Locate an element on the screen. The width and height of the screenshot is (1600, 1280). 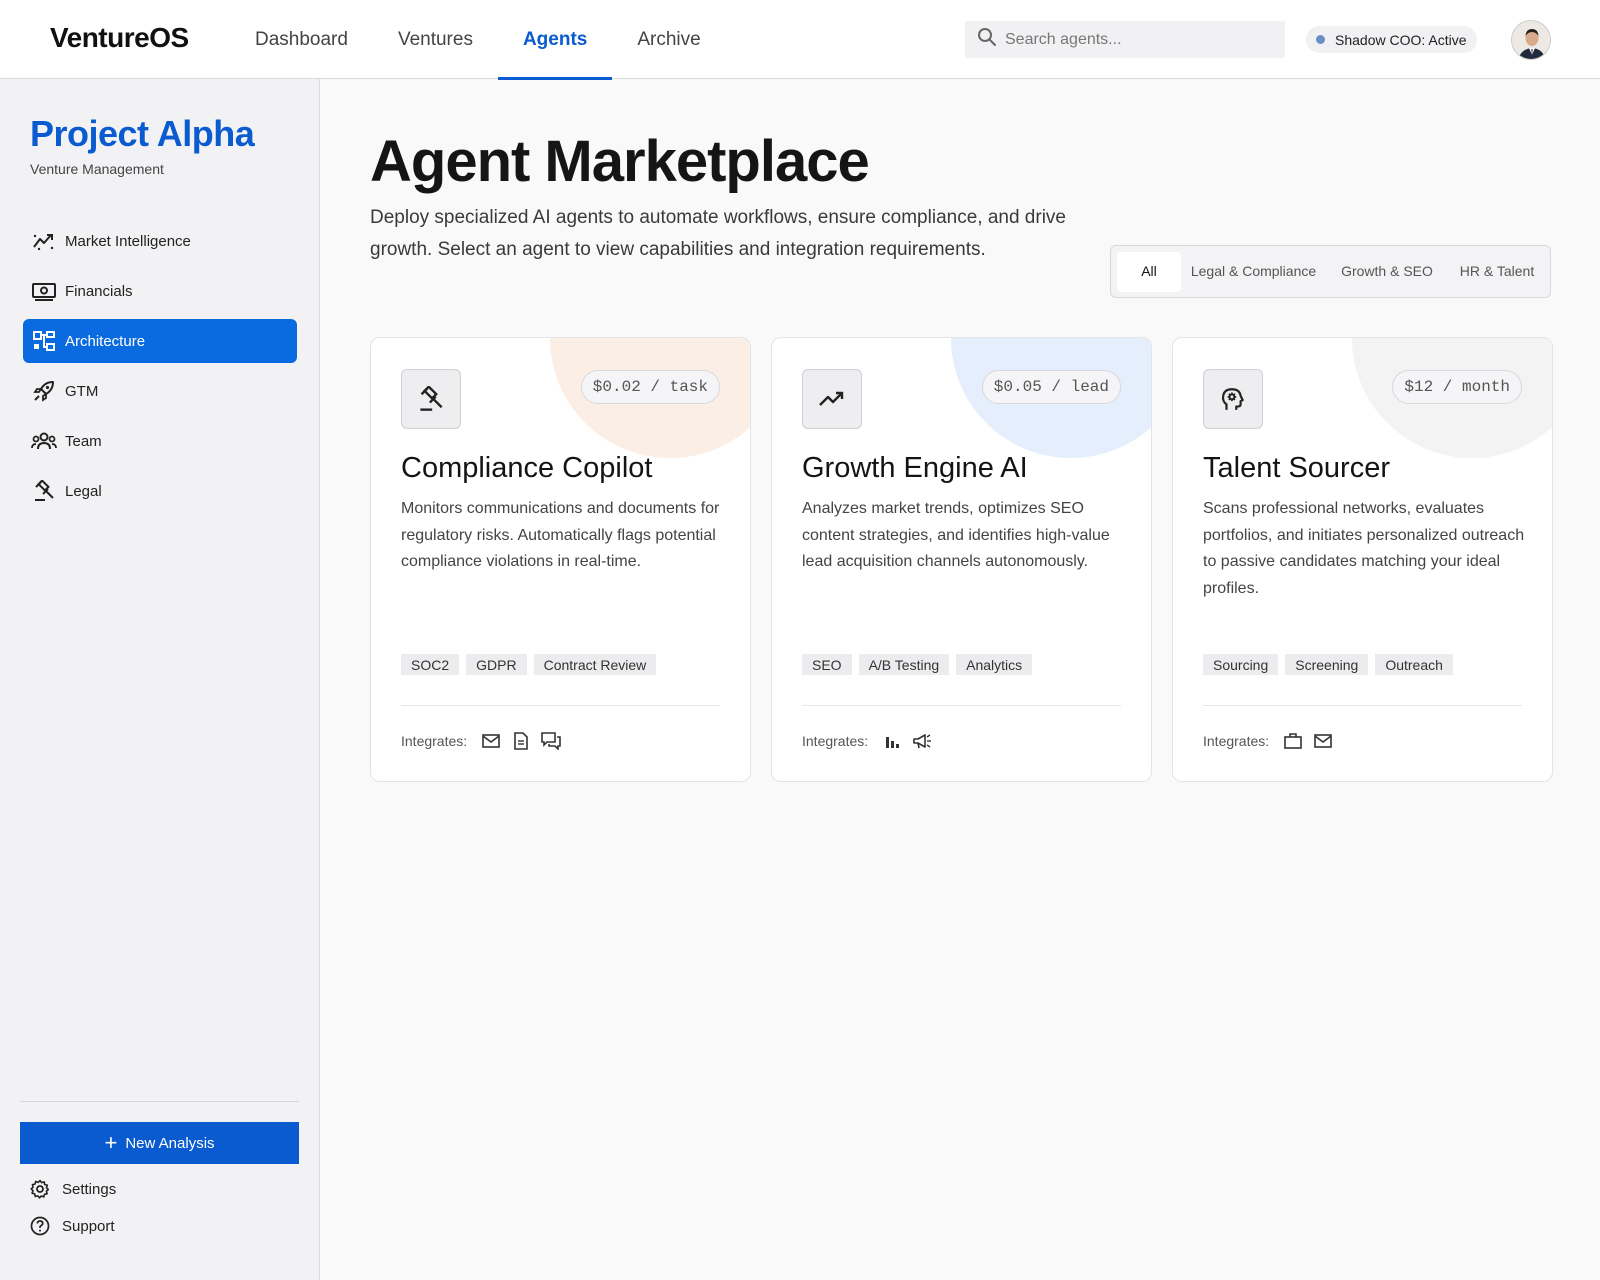
tag: GDPR is located at coordinates (496, 664).